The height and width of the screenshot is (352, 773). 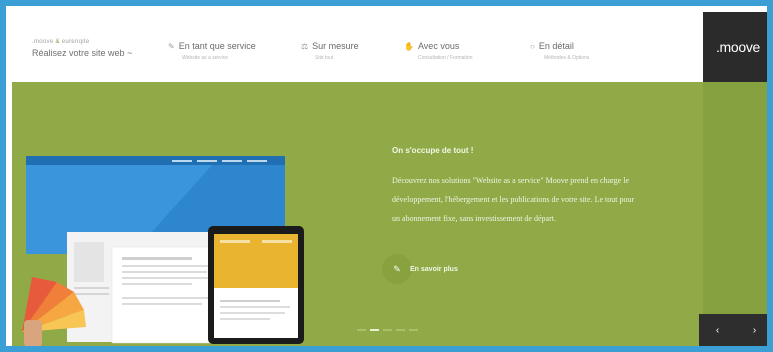 What do you see at coordinates (78, 53) in the screenshot?
I see `brand-subtitle-text: Réalisez votre site web` at bounding box center [78, 53].